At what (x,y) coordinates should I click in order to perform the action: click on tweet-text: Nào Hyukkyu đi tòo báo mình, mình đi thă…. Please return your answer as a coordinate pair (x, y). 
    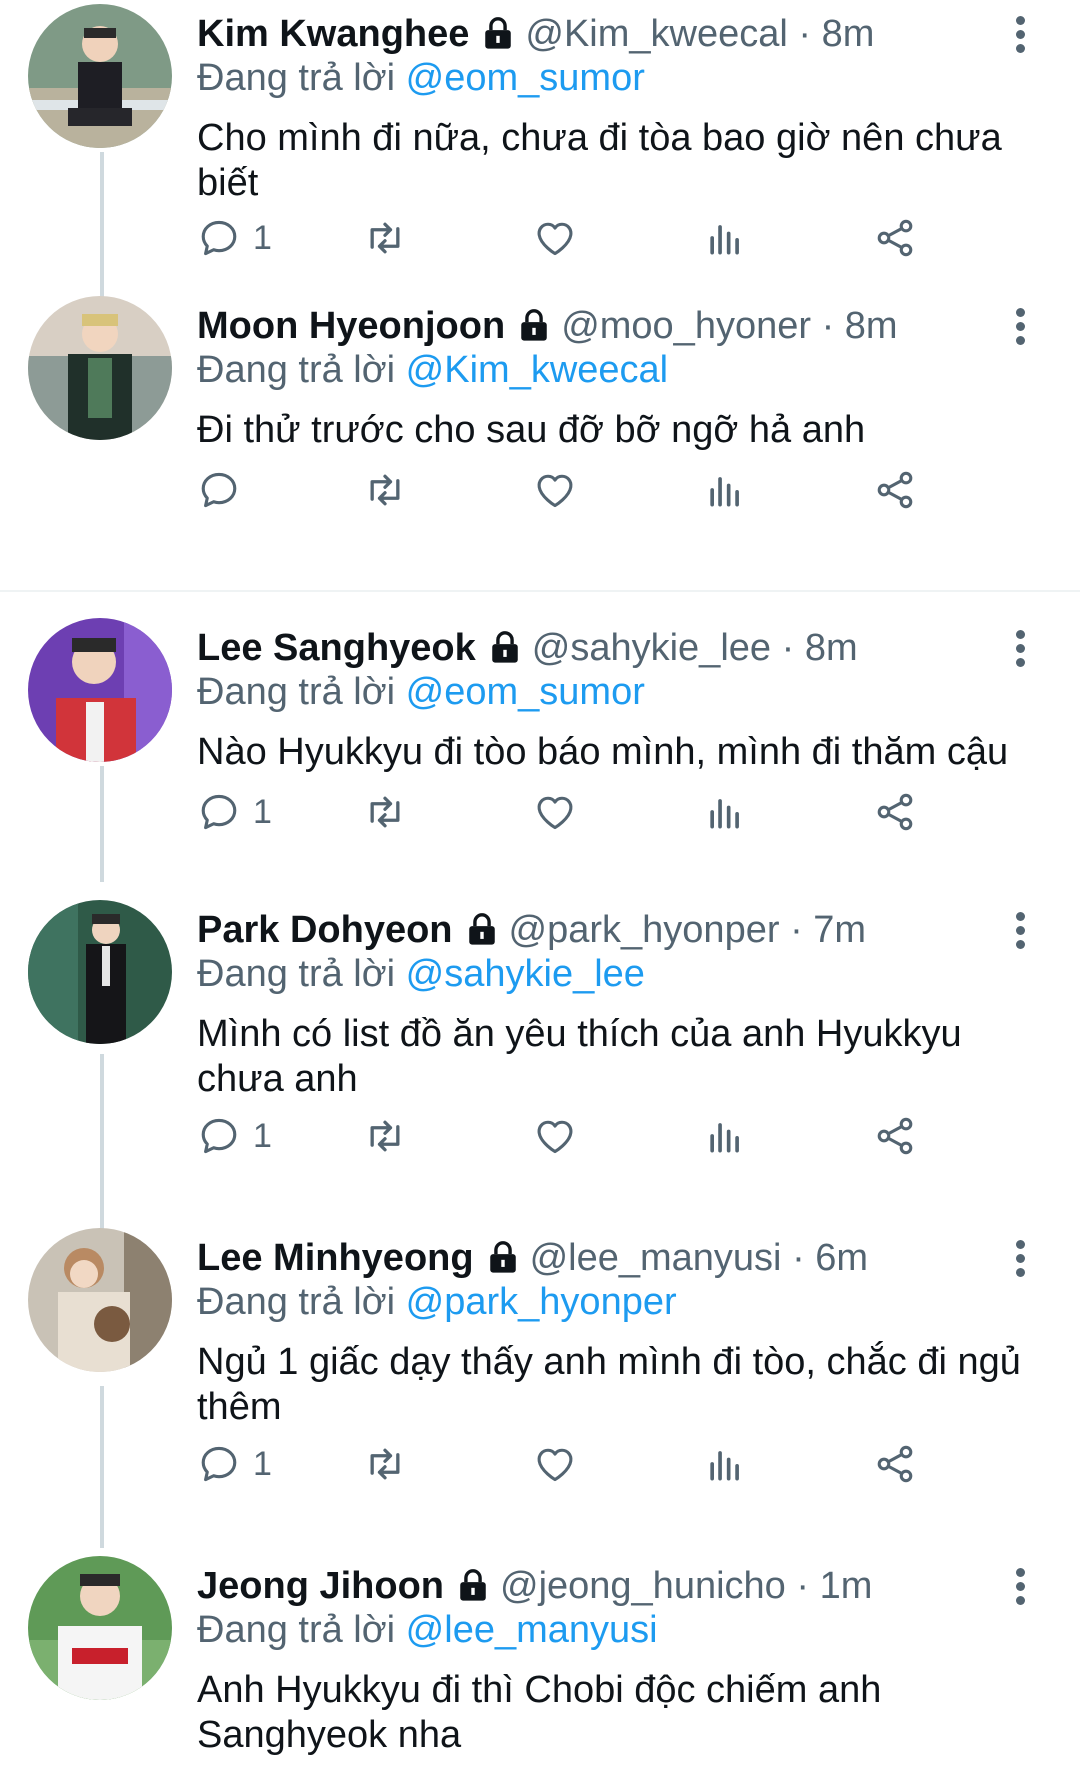
    Looking at the image, I should click on (603, 752).